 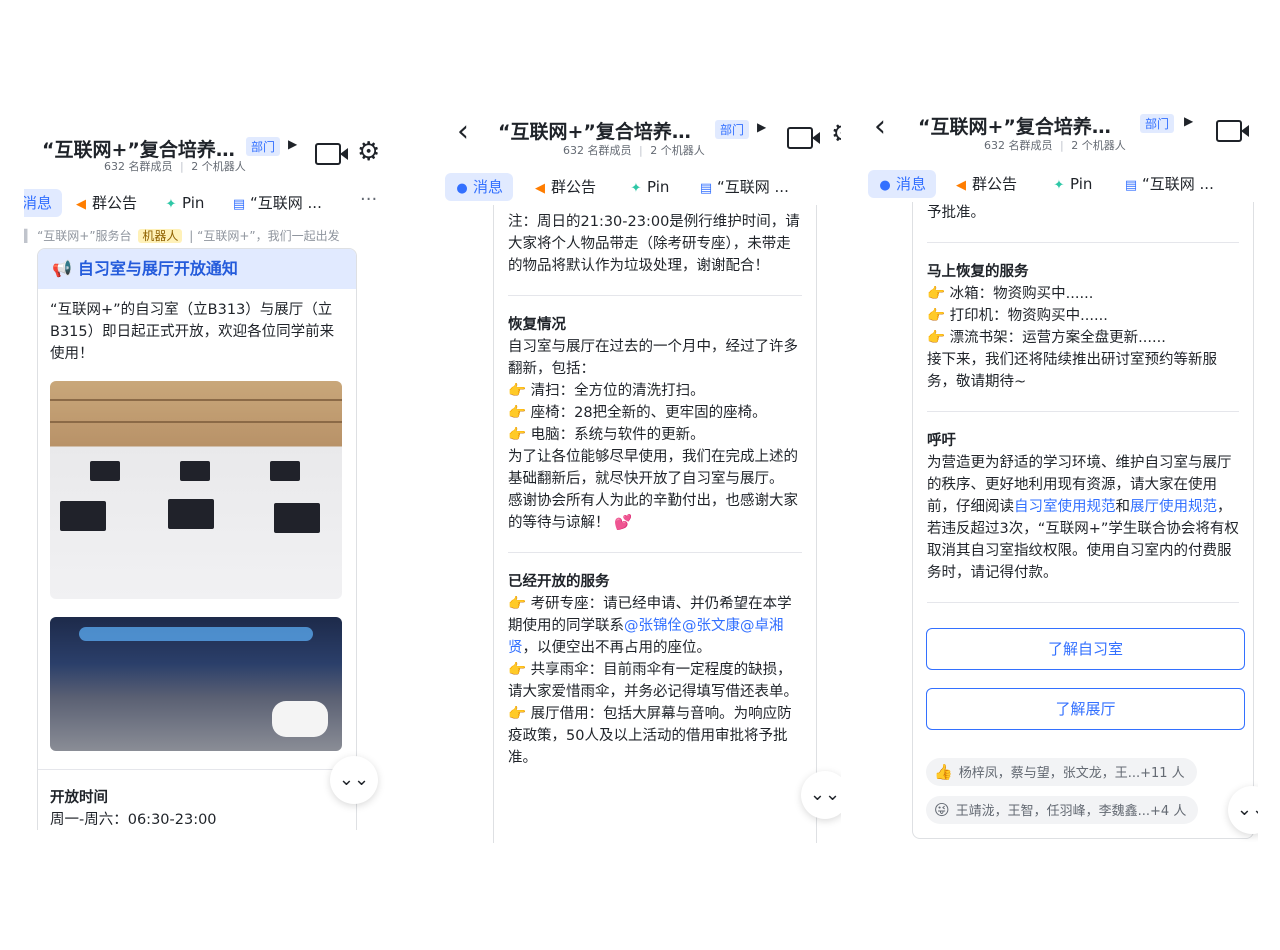 I want to click on list-item: 👉 座椅：28把全新的、更牢固的座椅。, so click(x=637, y=413).